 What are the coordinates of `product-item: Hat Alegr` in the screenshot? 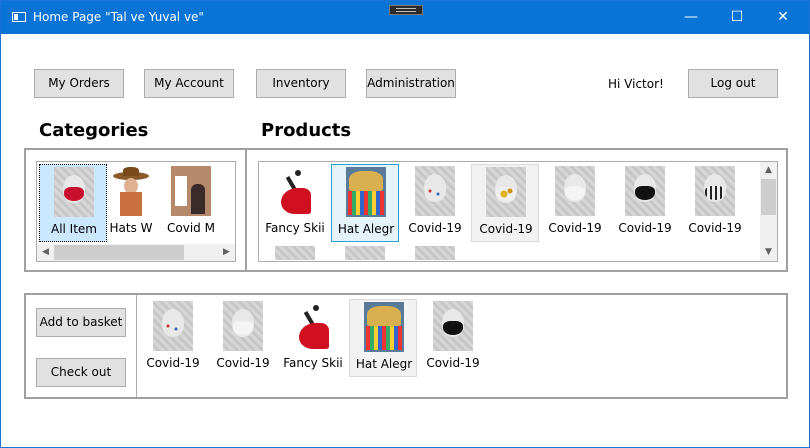 It's located at (365, 203).